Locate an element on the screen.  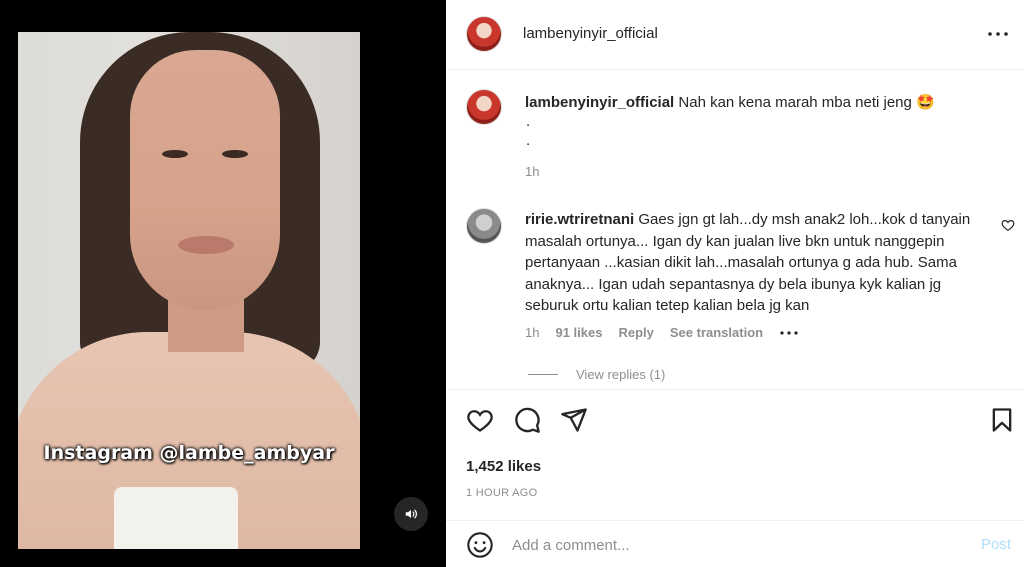
comment-options-icon is located at coordinates (789, 333).